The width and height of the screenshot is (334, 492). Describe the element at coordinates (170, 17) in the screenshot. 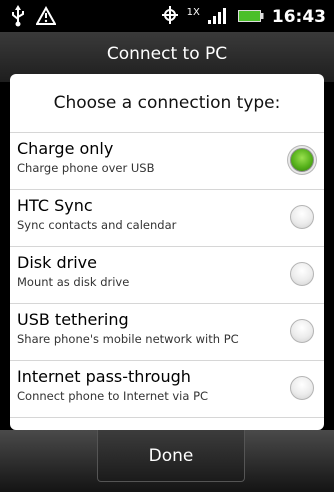

I see `gps-icon` at that location.